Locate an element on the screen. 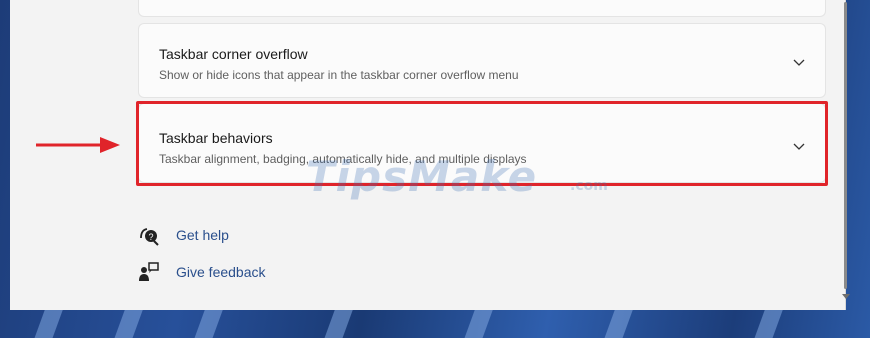 The image size is (870, 338). watermark-text: TipsMake is located at coordinates (422, 176).